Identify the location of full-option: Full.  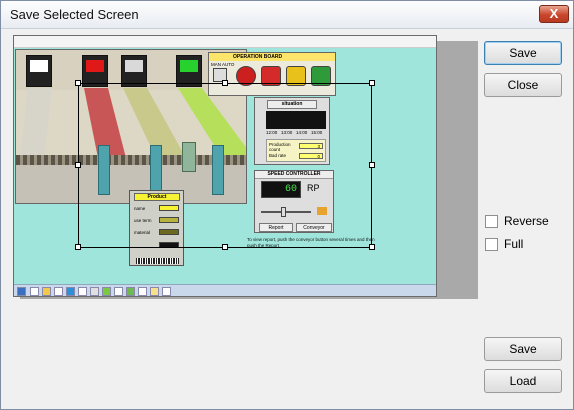
(504, 244).